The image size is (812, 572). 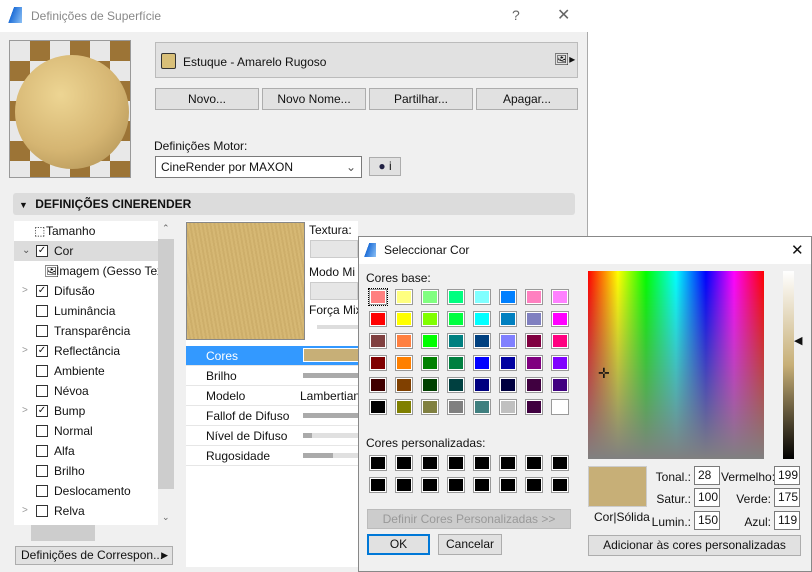 I want to click on engine-info-button: ● i, so click(x=385, y=166).